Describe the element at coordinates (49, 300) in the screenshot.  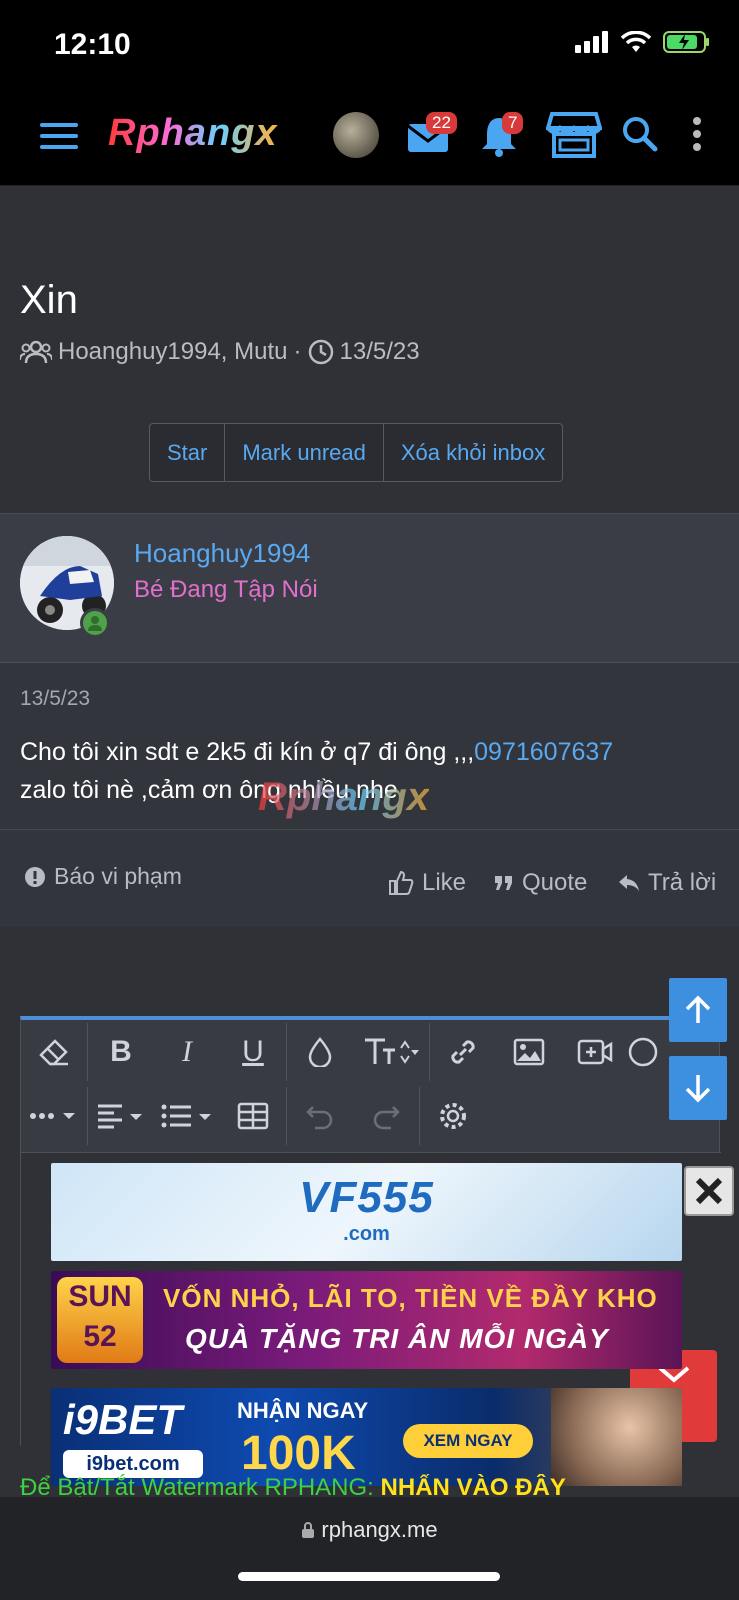
I see `page-title: Xin` at that location.